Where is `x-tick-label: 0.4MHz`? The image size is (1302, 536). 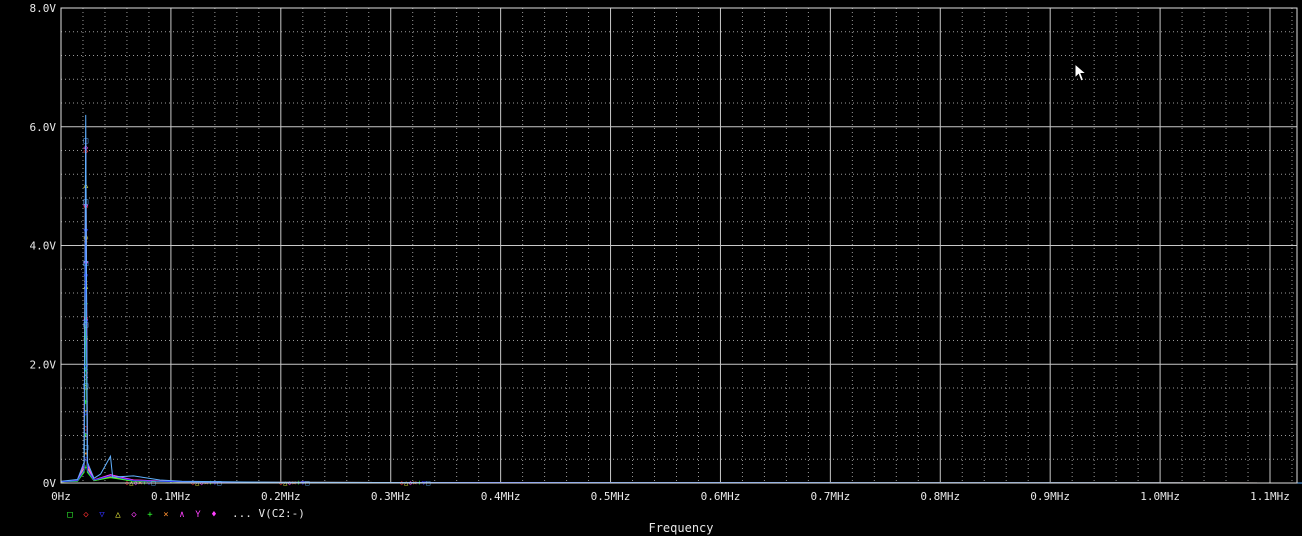
x-tick-label: 0.4MHz is located at coordinates (501, 496).